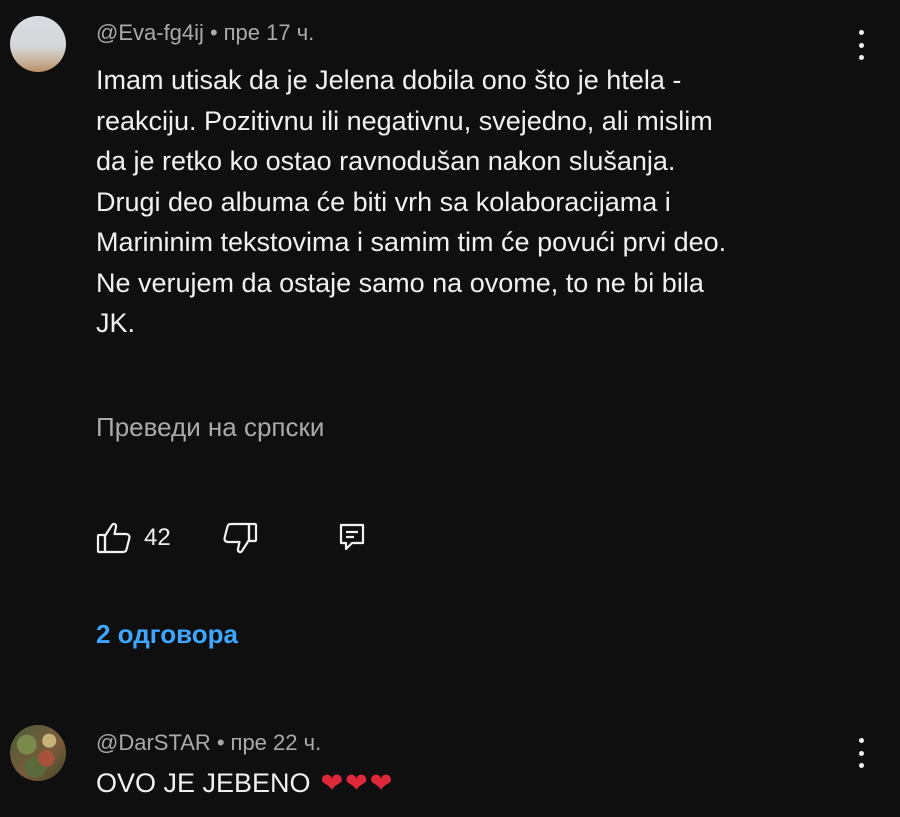  I want to click on reply-icon, so click(352, 537).